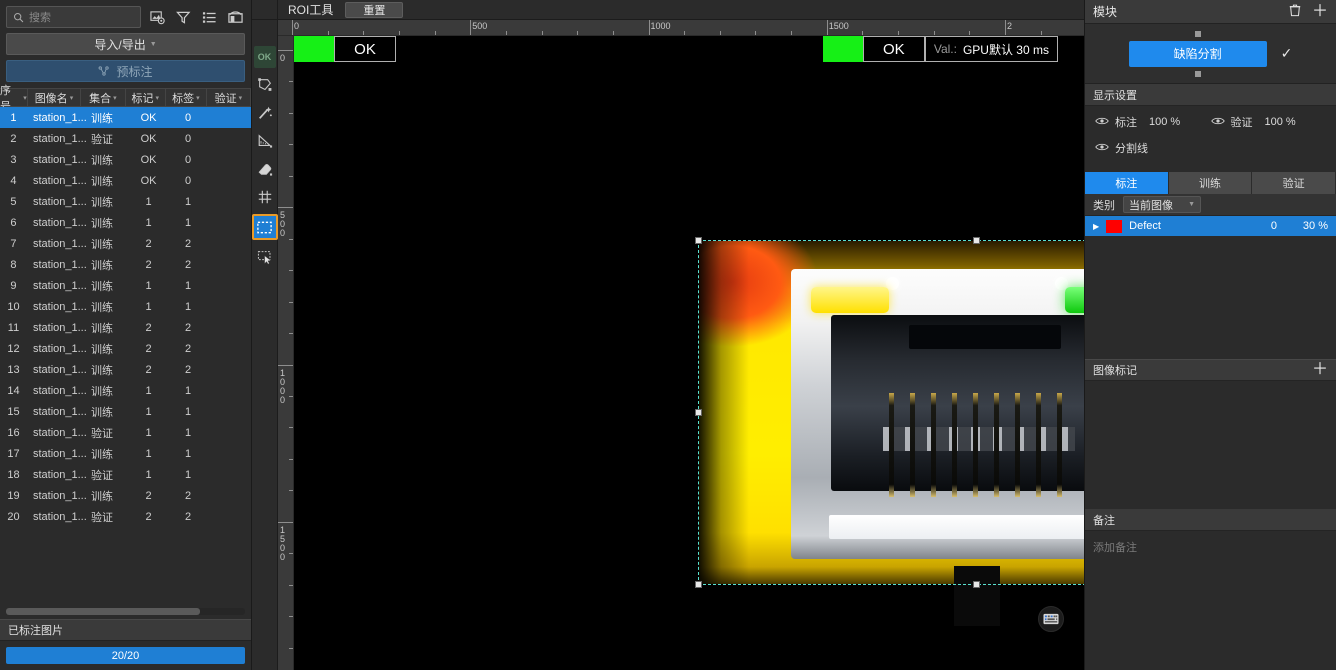  What do you see at coordinates (13, 159) in the screenshot?
I see `cell-no: 3` at bounding box center [13, 159].